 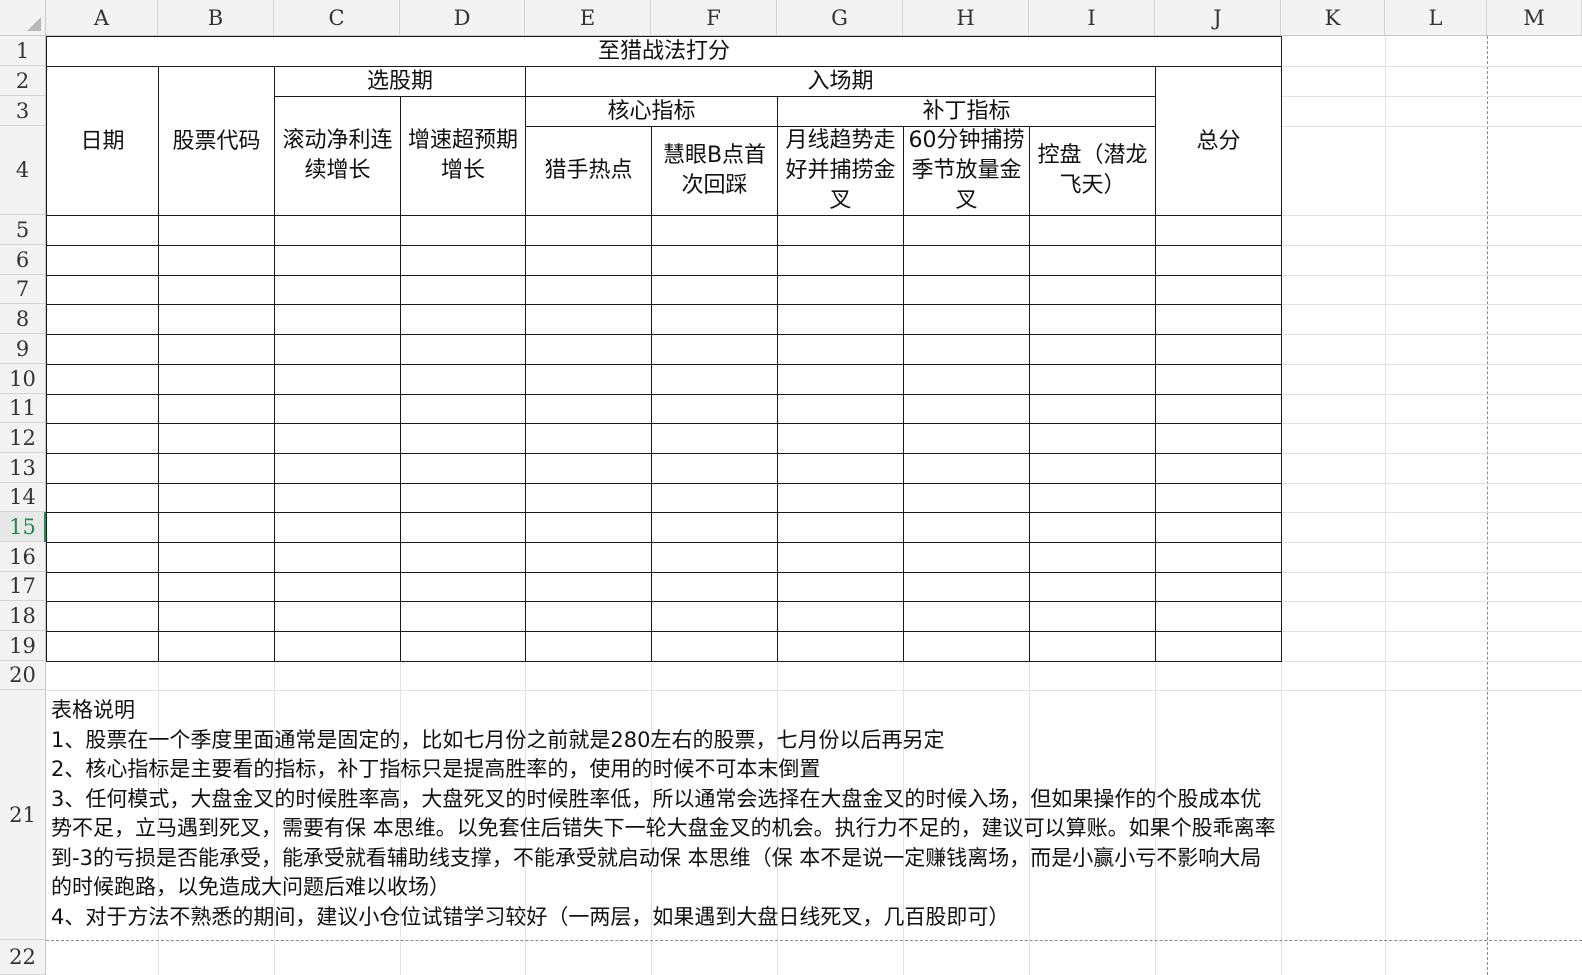 I want to click on entry-period-header: 入场期, so click(x=840, y=81).